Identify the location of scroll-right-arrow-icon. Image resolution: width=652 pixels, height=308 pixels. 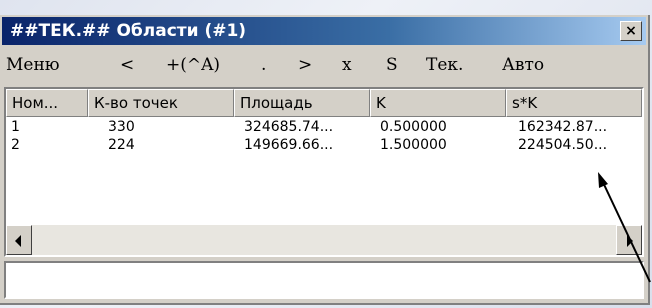
(630, 241).